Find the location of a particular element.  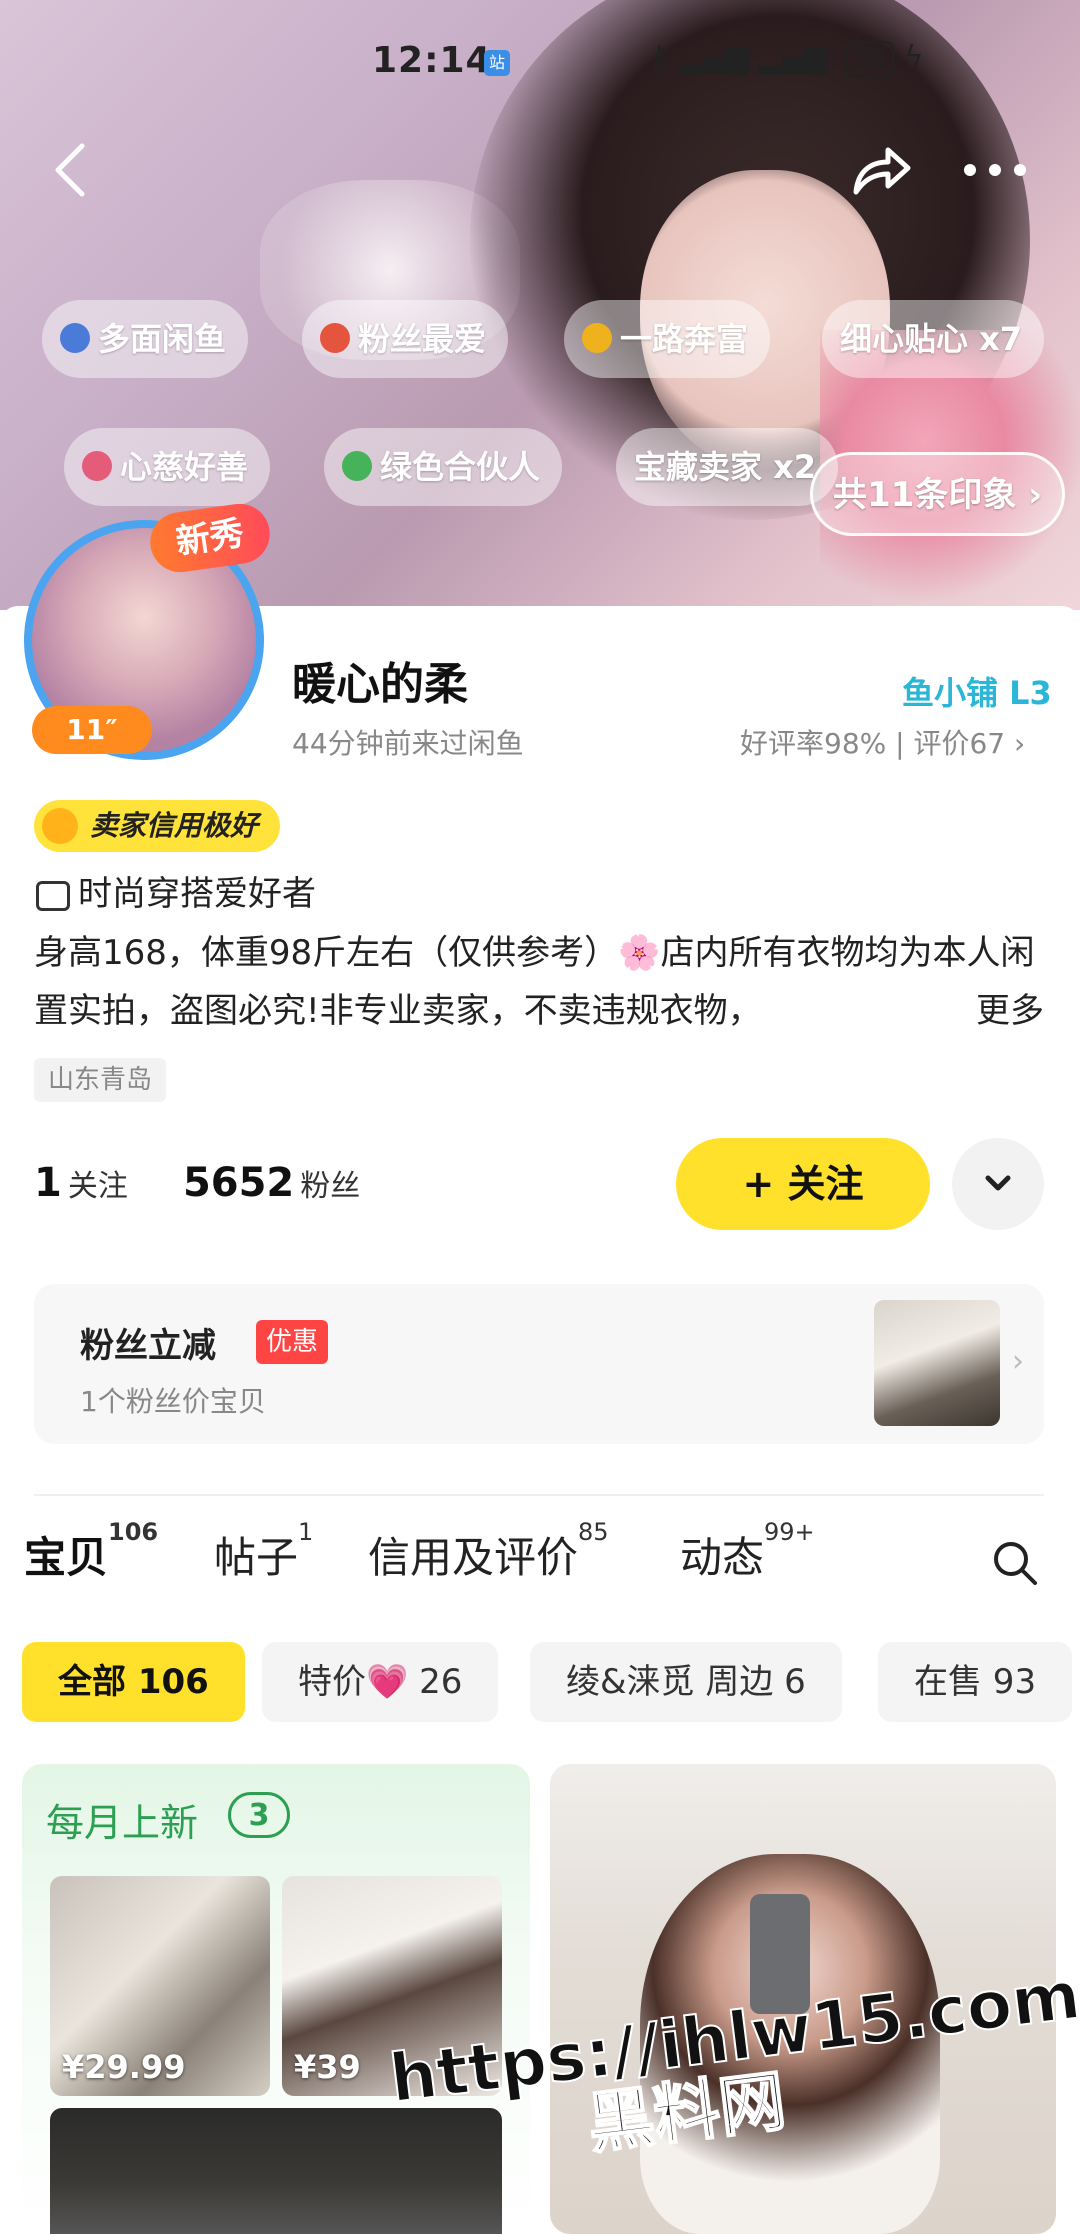

rating-summary: 好评率98% | 评价67 › is located at coordinates (882, 742).